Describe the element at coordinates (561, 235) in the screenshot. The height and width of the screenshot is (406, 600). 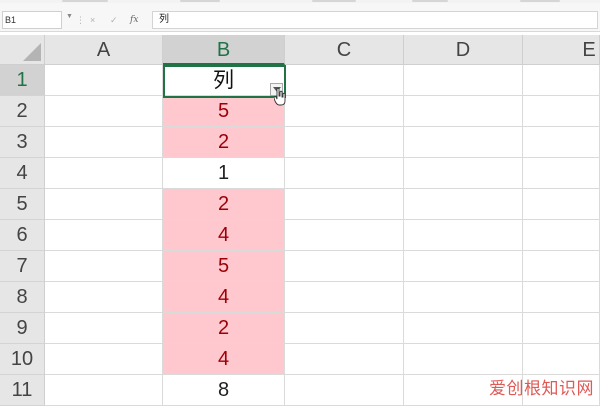
I see `cell-e6` at that location.